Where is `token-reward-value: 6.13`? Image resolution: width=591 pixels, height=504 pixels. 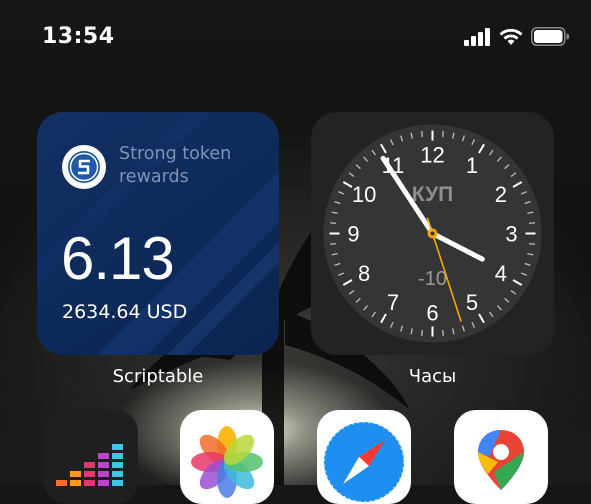
token-reward-value: 6.13 is located at coordinates (118, 258).